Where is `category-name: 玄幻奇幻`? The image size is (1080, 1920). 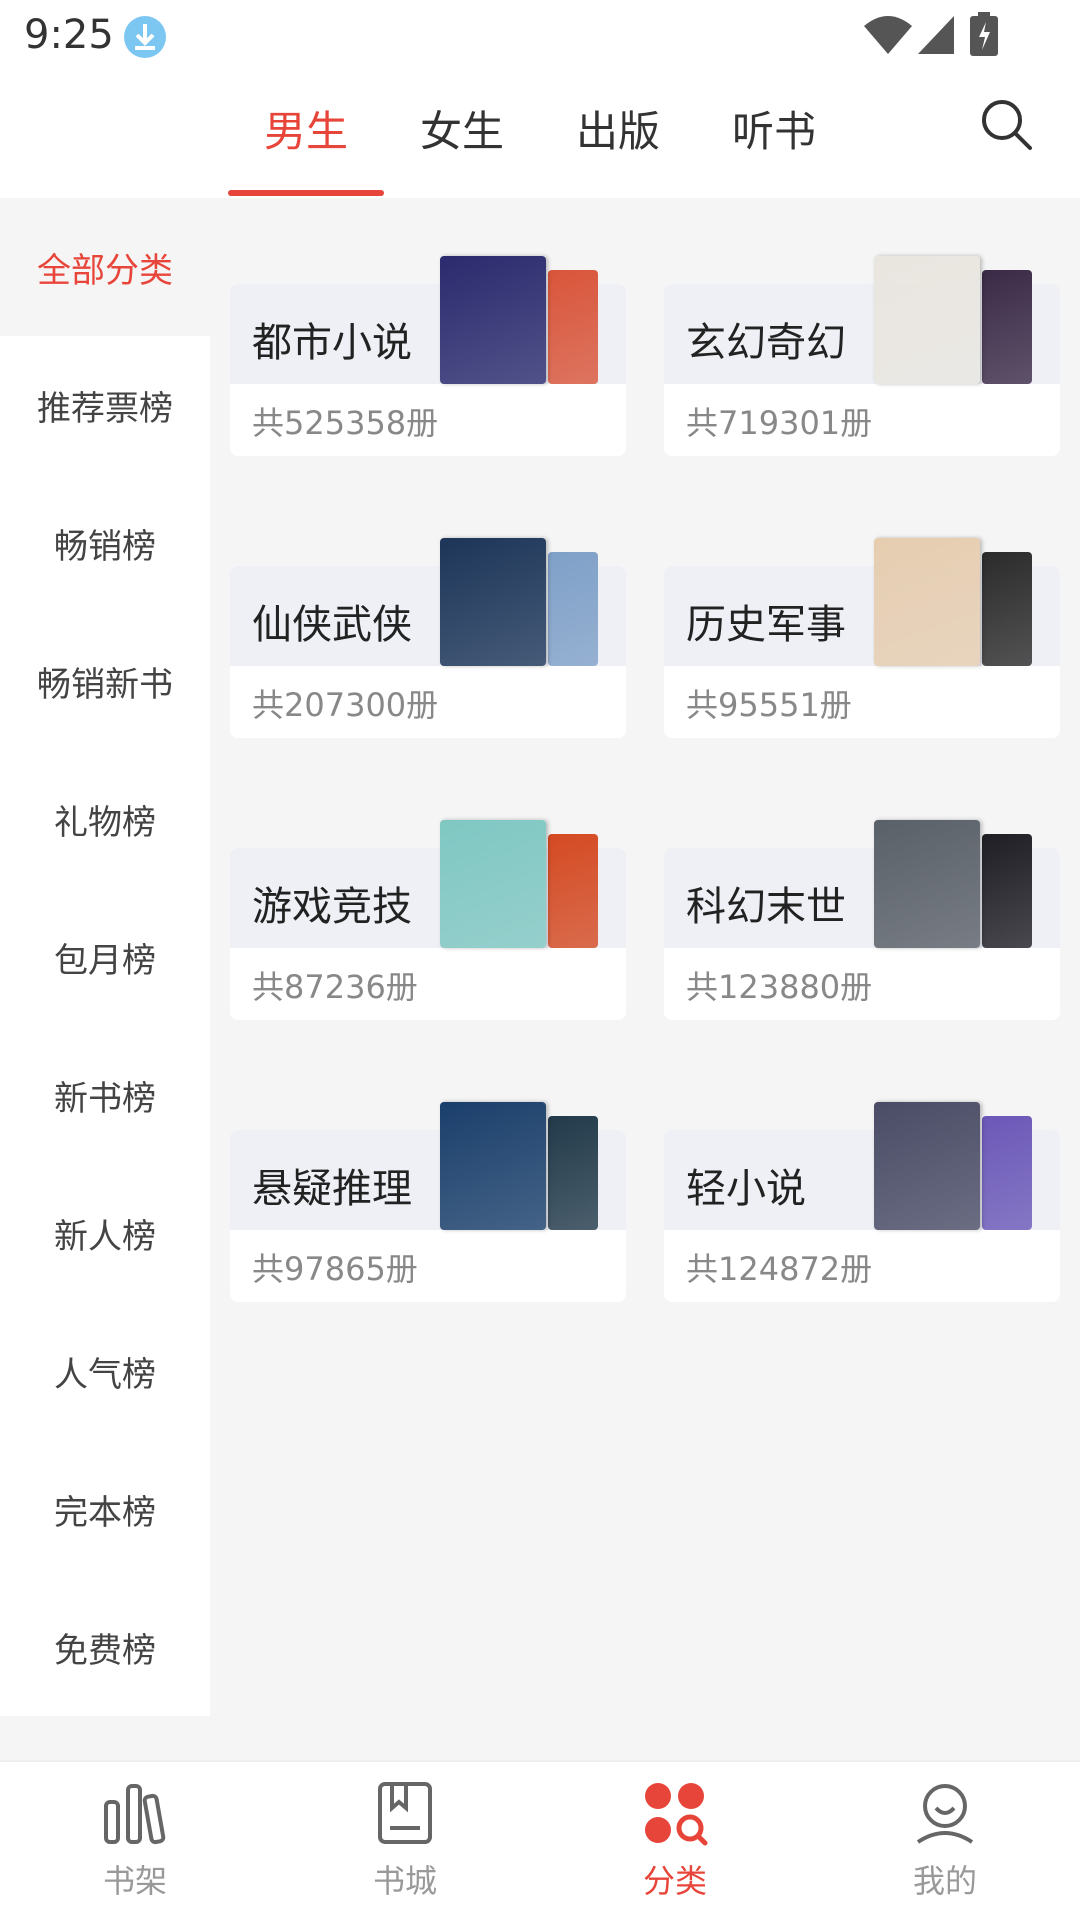 category-name: 玄幻奇幻 is located at coordinates (766, 343).